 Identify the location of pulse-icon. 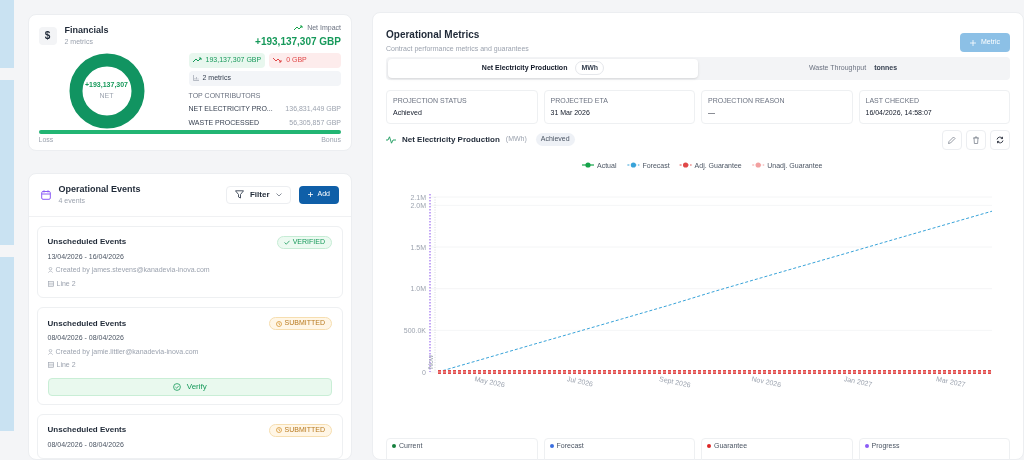
(391, 139).